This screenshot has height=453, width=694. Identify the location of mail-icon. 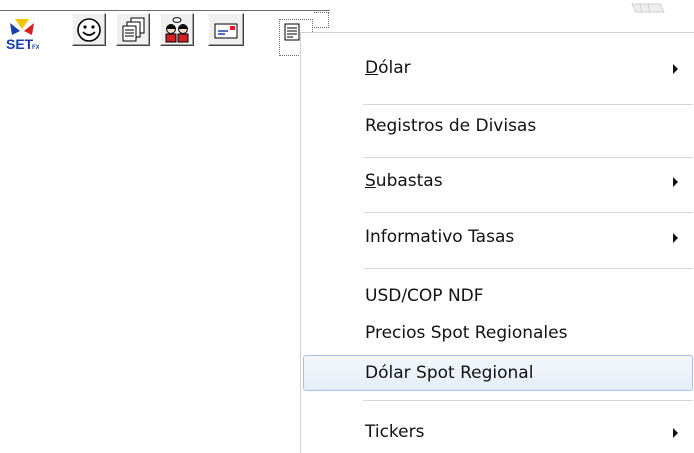
(226, 31).